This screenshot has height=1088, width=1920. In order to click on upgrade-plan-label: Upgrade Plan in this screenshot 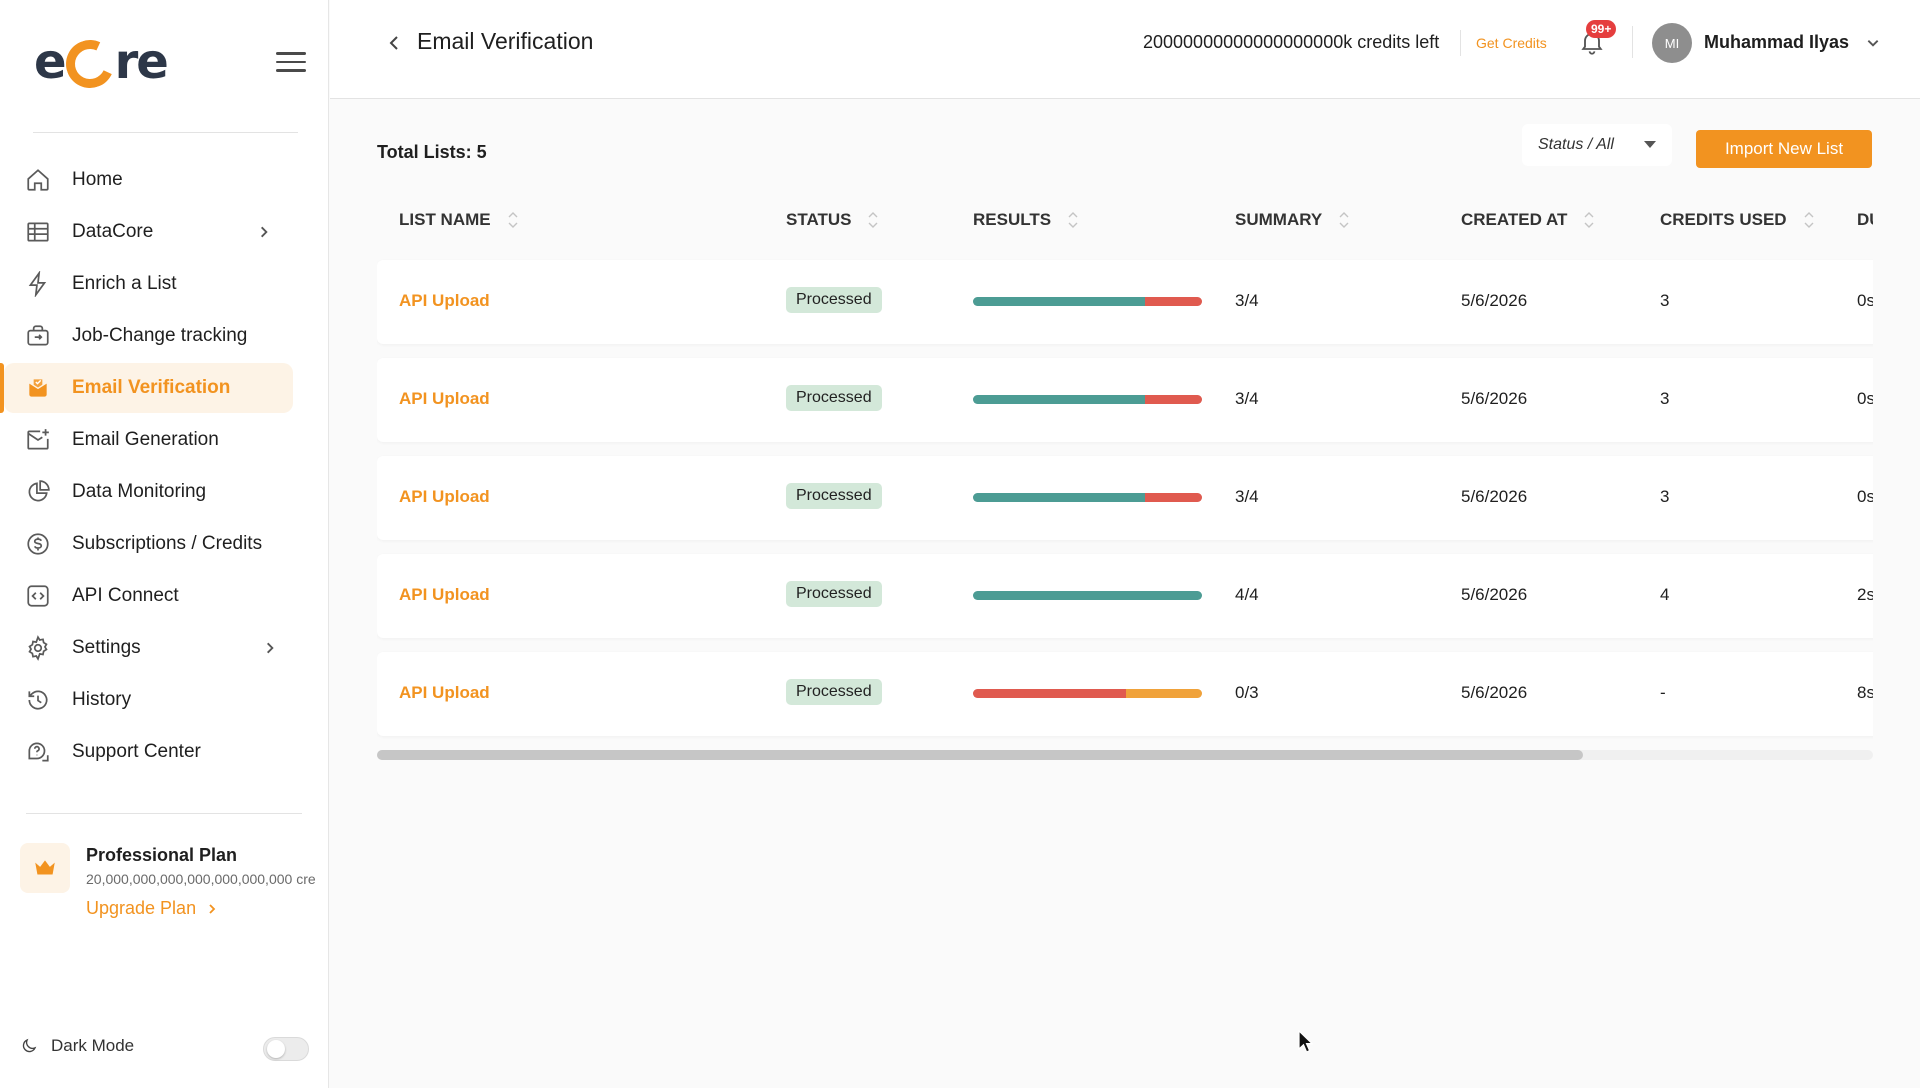, I will do `click(141, 908)`.